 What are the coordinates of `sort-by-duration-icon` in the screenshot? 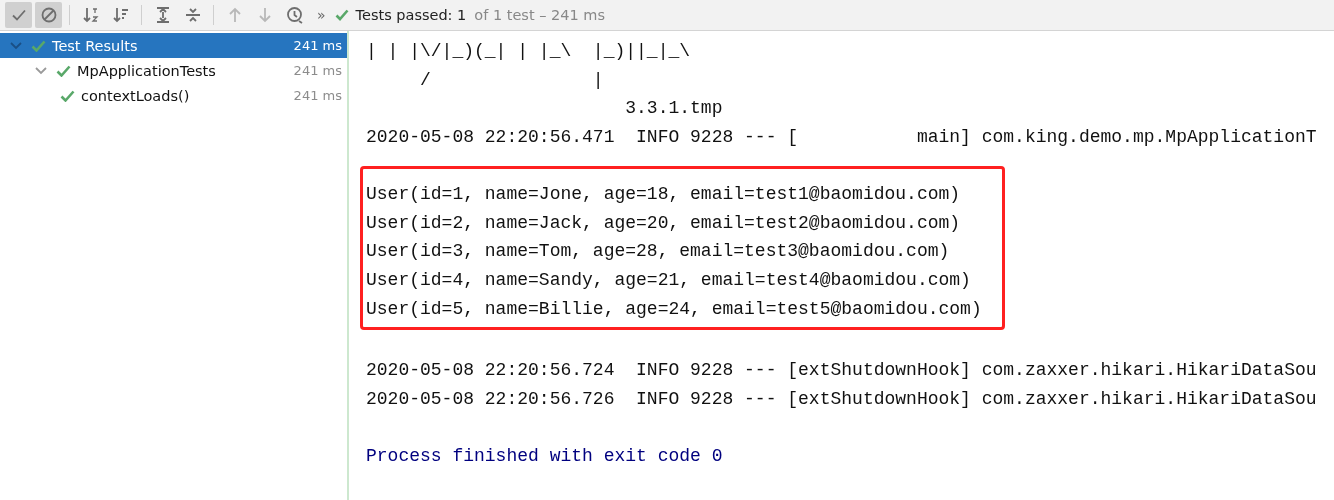 It's located at (120, 15).